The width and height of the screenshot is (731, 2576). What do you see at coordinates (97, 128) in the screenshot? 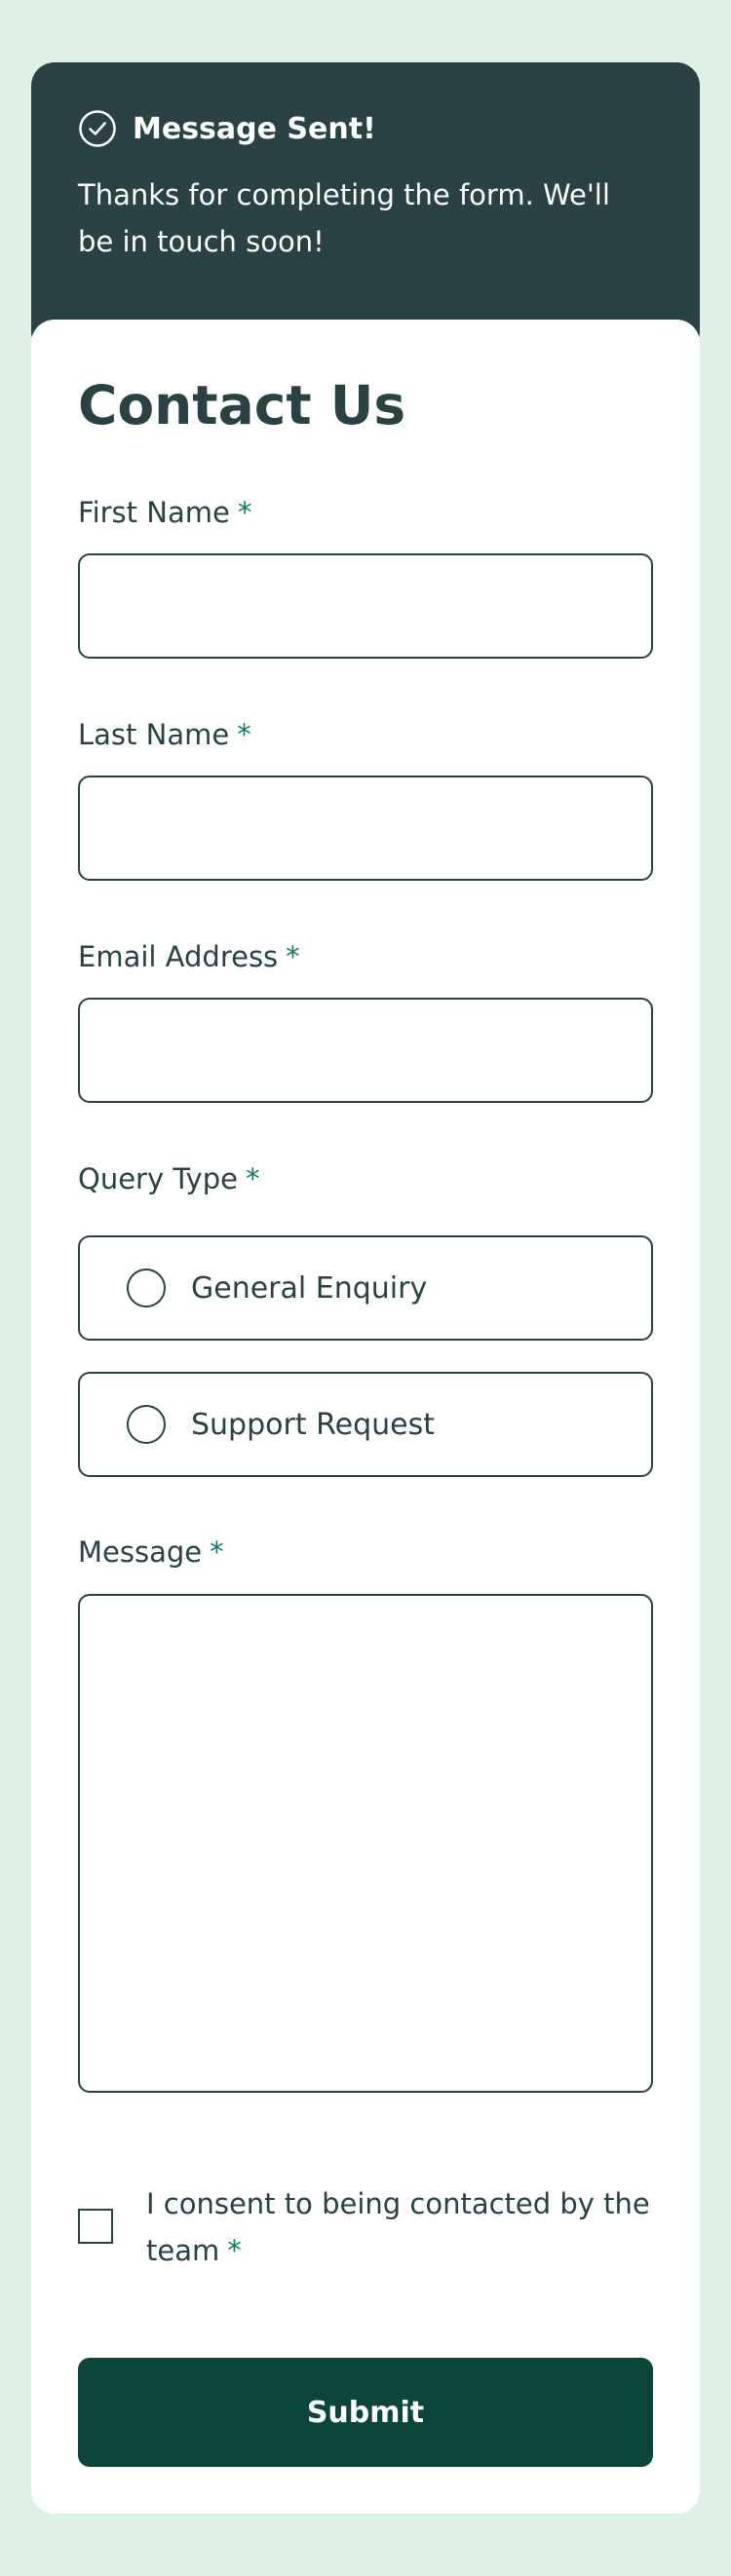
I see `check-circle-icon` at bounding box center [97, 128].